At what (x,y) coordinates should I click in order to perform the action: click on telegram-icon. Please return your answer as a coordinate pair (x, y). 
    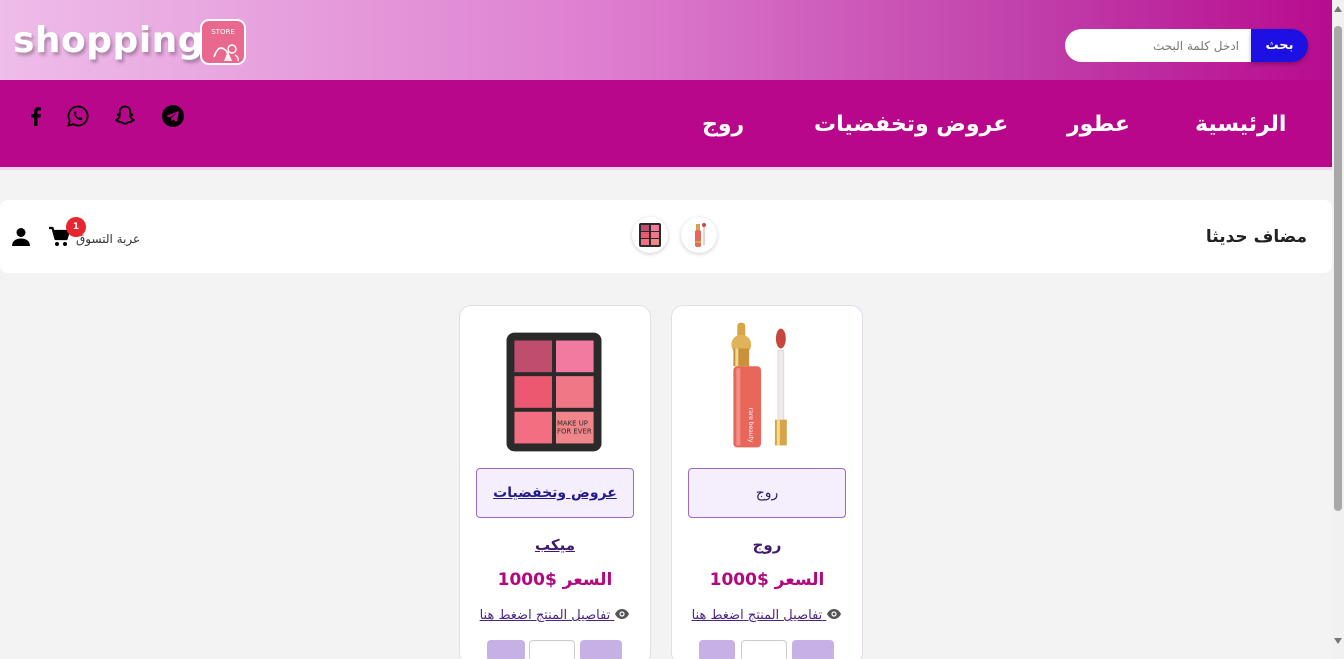
    Looking at the image, I should click on (173, 116).